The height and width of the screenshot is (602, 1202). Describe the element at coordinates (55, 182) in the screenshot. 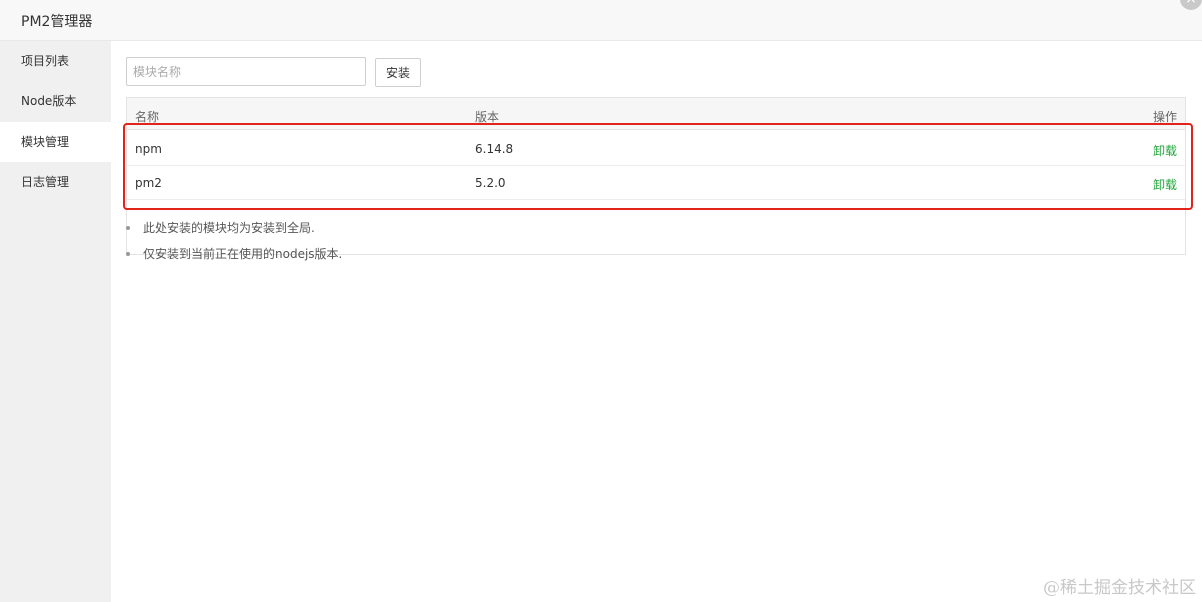

I see `sidebar-item-logs: 日志管理` at that location.